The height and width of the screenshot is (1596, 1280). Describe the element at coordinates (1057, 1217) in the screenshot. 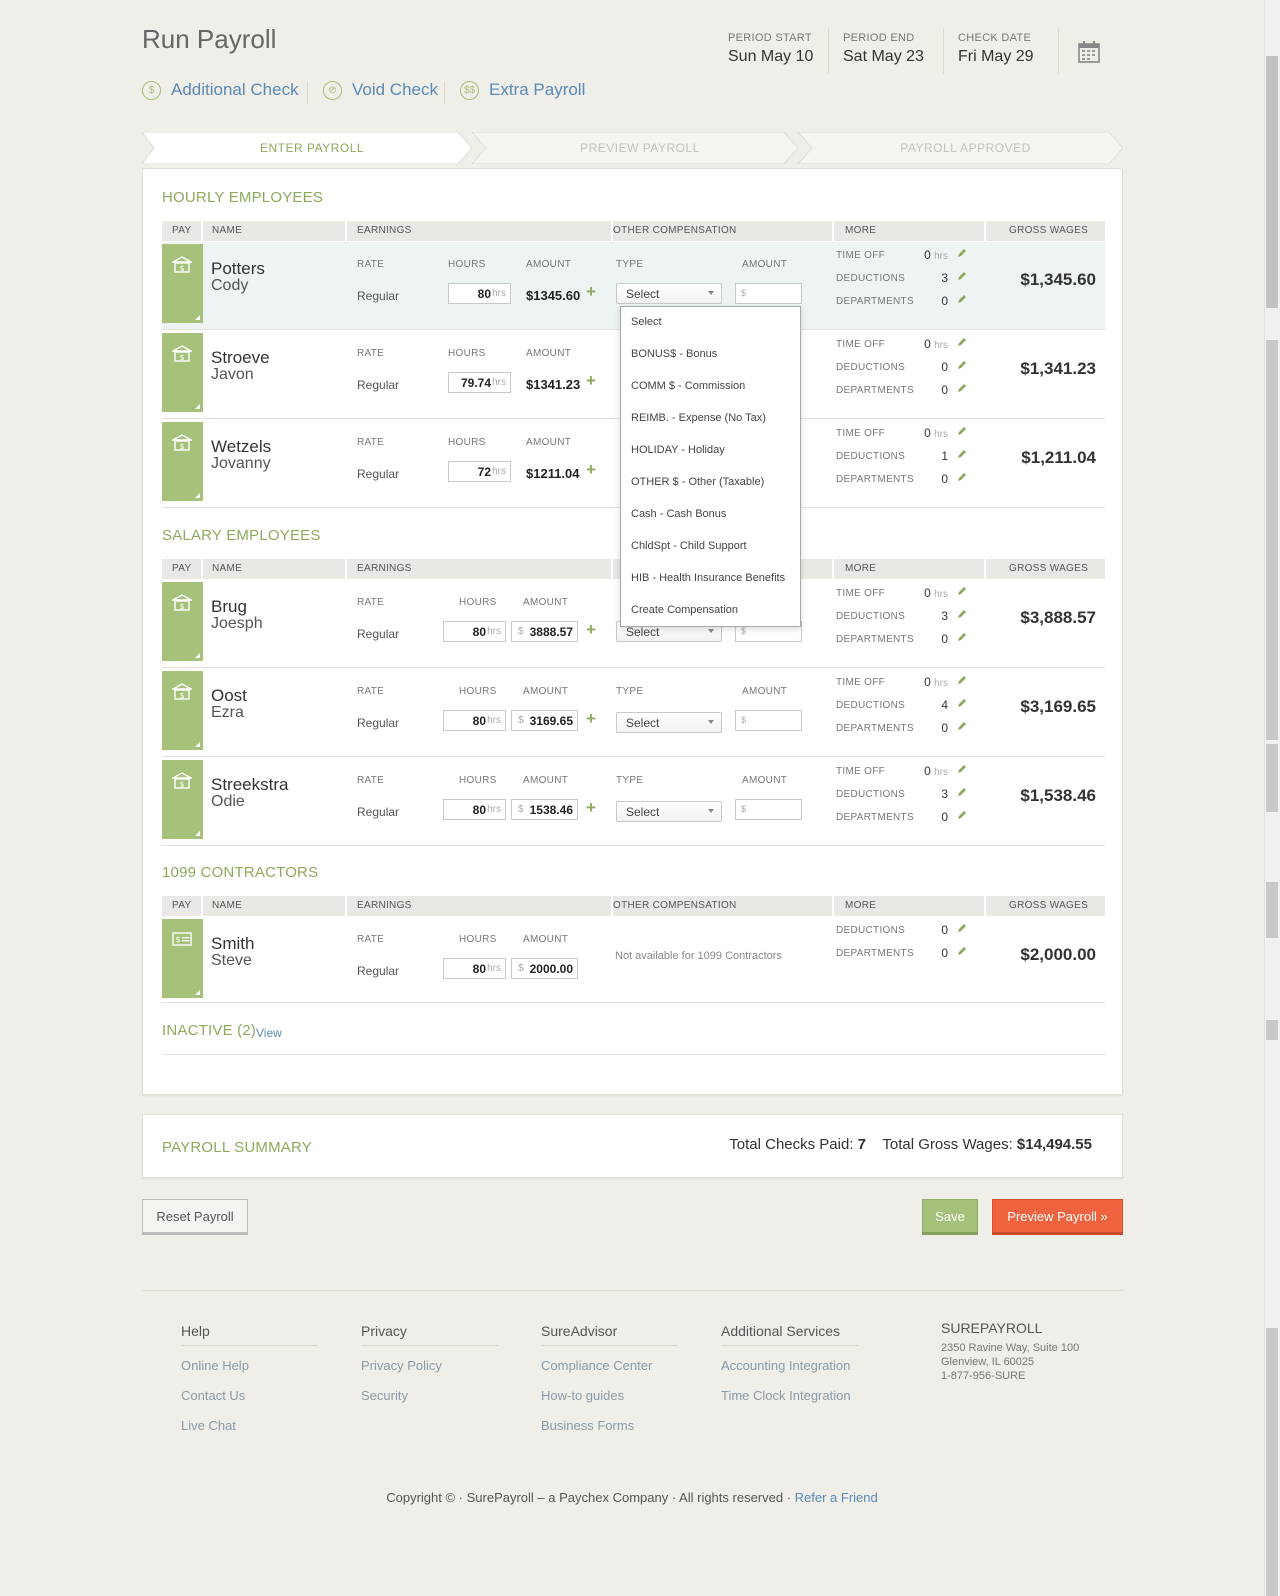

I see `preview-payroll-button: Preview Payroll »` at that location.